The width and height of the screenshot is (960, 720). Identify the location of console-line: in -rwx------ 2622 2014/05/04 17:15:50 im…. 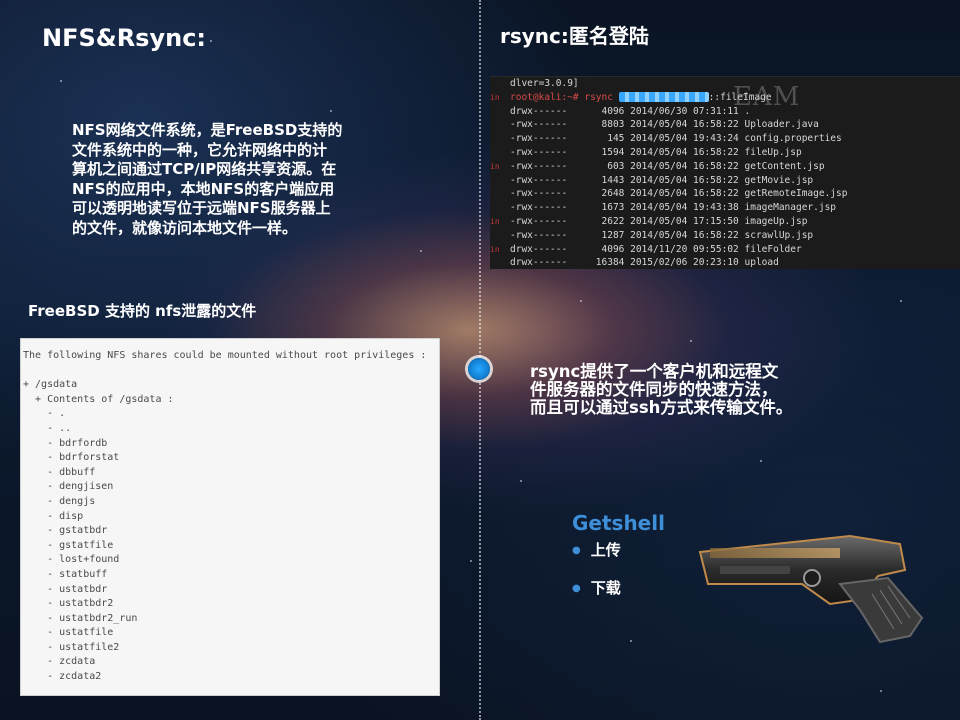
(725, 222).